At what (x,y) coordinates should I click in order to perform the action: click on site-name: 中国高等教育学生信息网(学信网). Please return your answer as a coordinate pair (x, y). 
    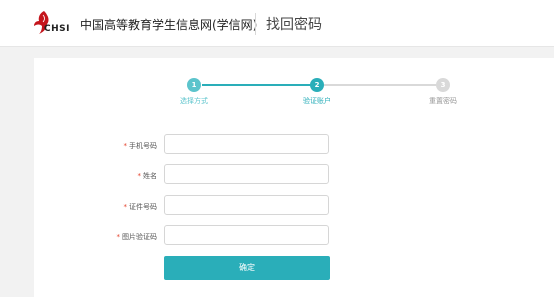
    Looking at the image, I should click on (169, 25).